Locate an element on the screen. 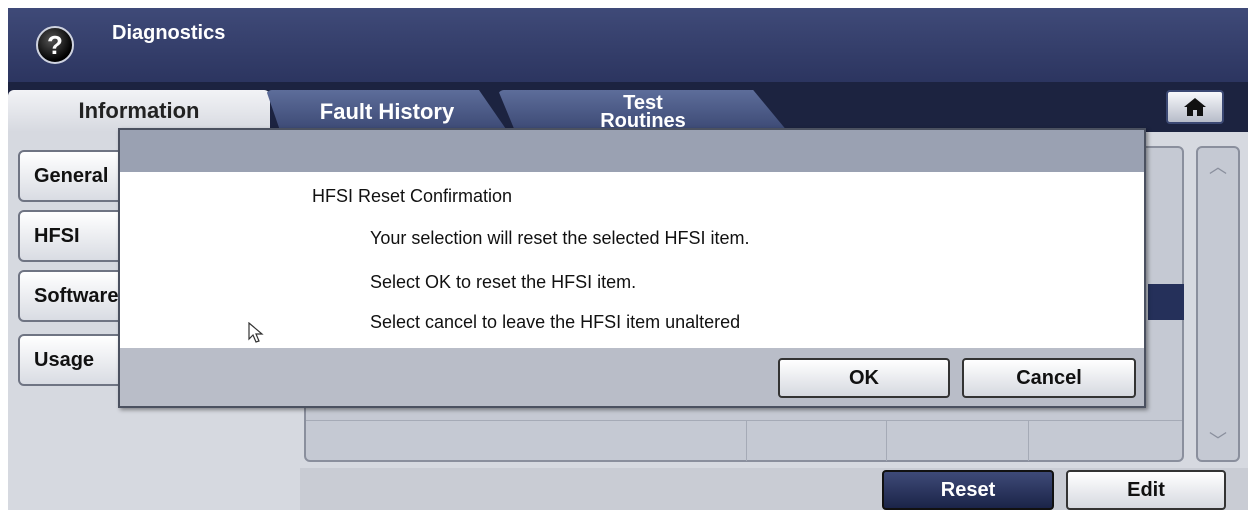 The height and width of the screenshot is (514, 1256). home-button is located at coordinates (1195, 107).